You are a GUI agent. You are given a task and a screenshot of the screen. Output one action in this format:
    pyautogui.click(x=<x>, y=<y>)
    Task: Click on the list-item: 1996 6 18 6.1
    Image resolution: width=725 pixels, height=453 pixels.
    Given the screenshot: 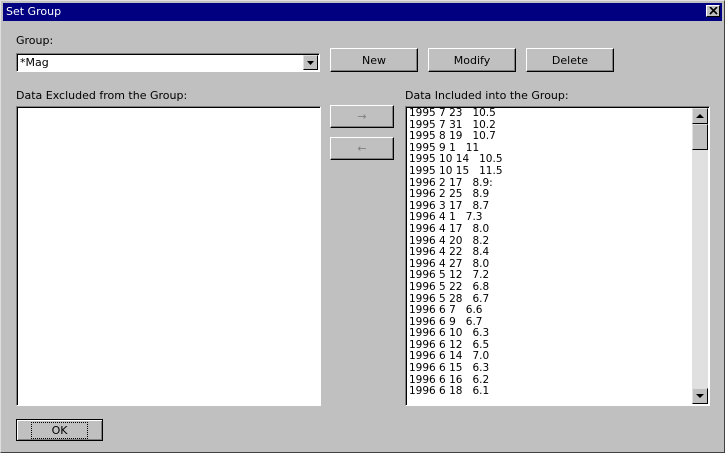 What is the action you would take?
    pyautogui.click(x=456, y=392)
    